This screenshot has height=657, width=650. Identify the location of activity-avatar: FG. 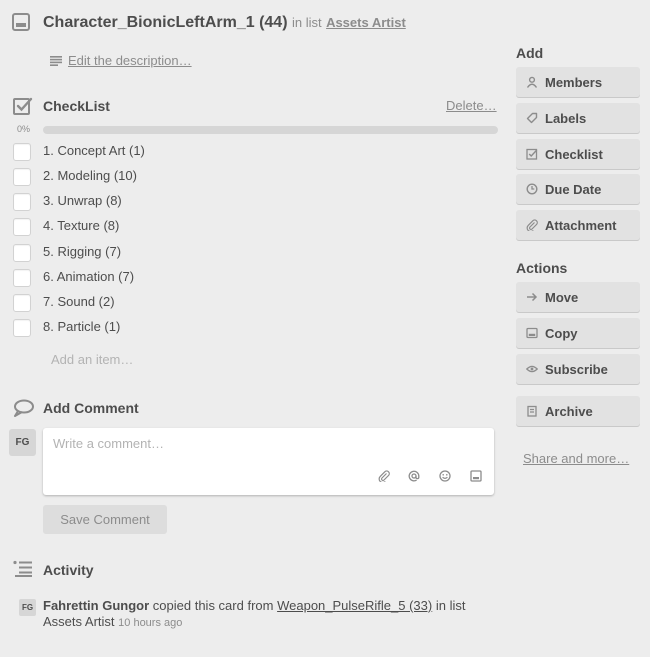
(27, 607).